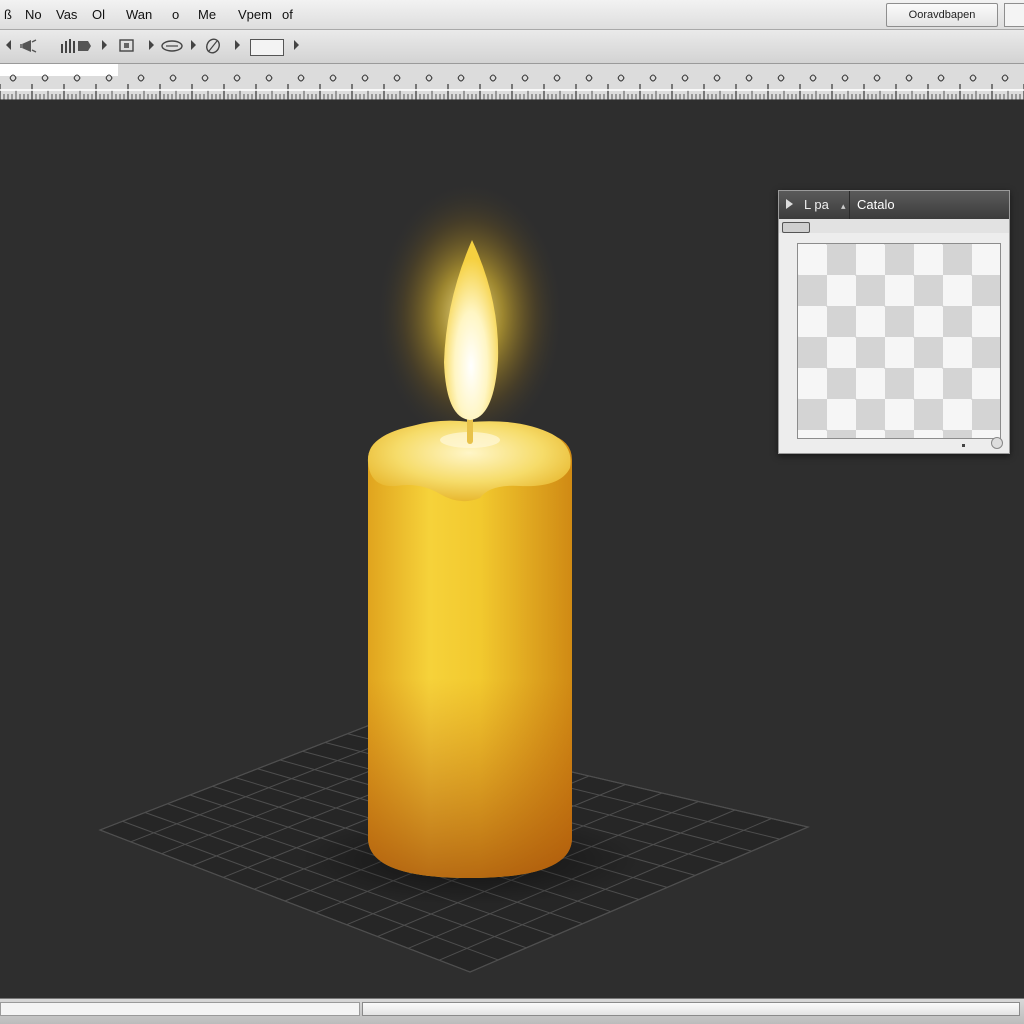 This screenshot has width=1024, height=1024. I want to click on panel-toolbar, so click(894, 226).